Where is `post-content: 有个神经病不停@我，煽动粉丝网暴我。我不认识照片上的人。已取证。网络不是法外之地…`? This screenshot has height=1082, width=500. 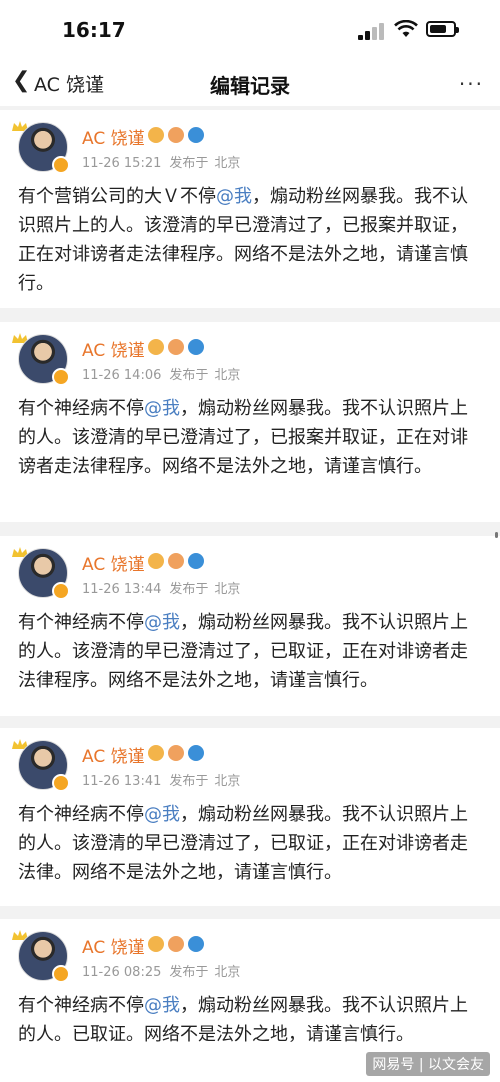 post-content: 有个神经病不停@我，煽动粉丝网暴我。我不认识照片上的人。已取证。网络不是法外之地… is located at coordinates (250, 1020).